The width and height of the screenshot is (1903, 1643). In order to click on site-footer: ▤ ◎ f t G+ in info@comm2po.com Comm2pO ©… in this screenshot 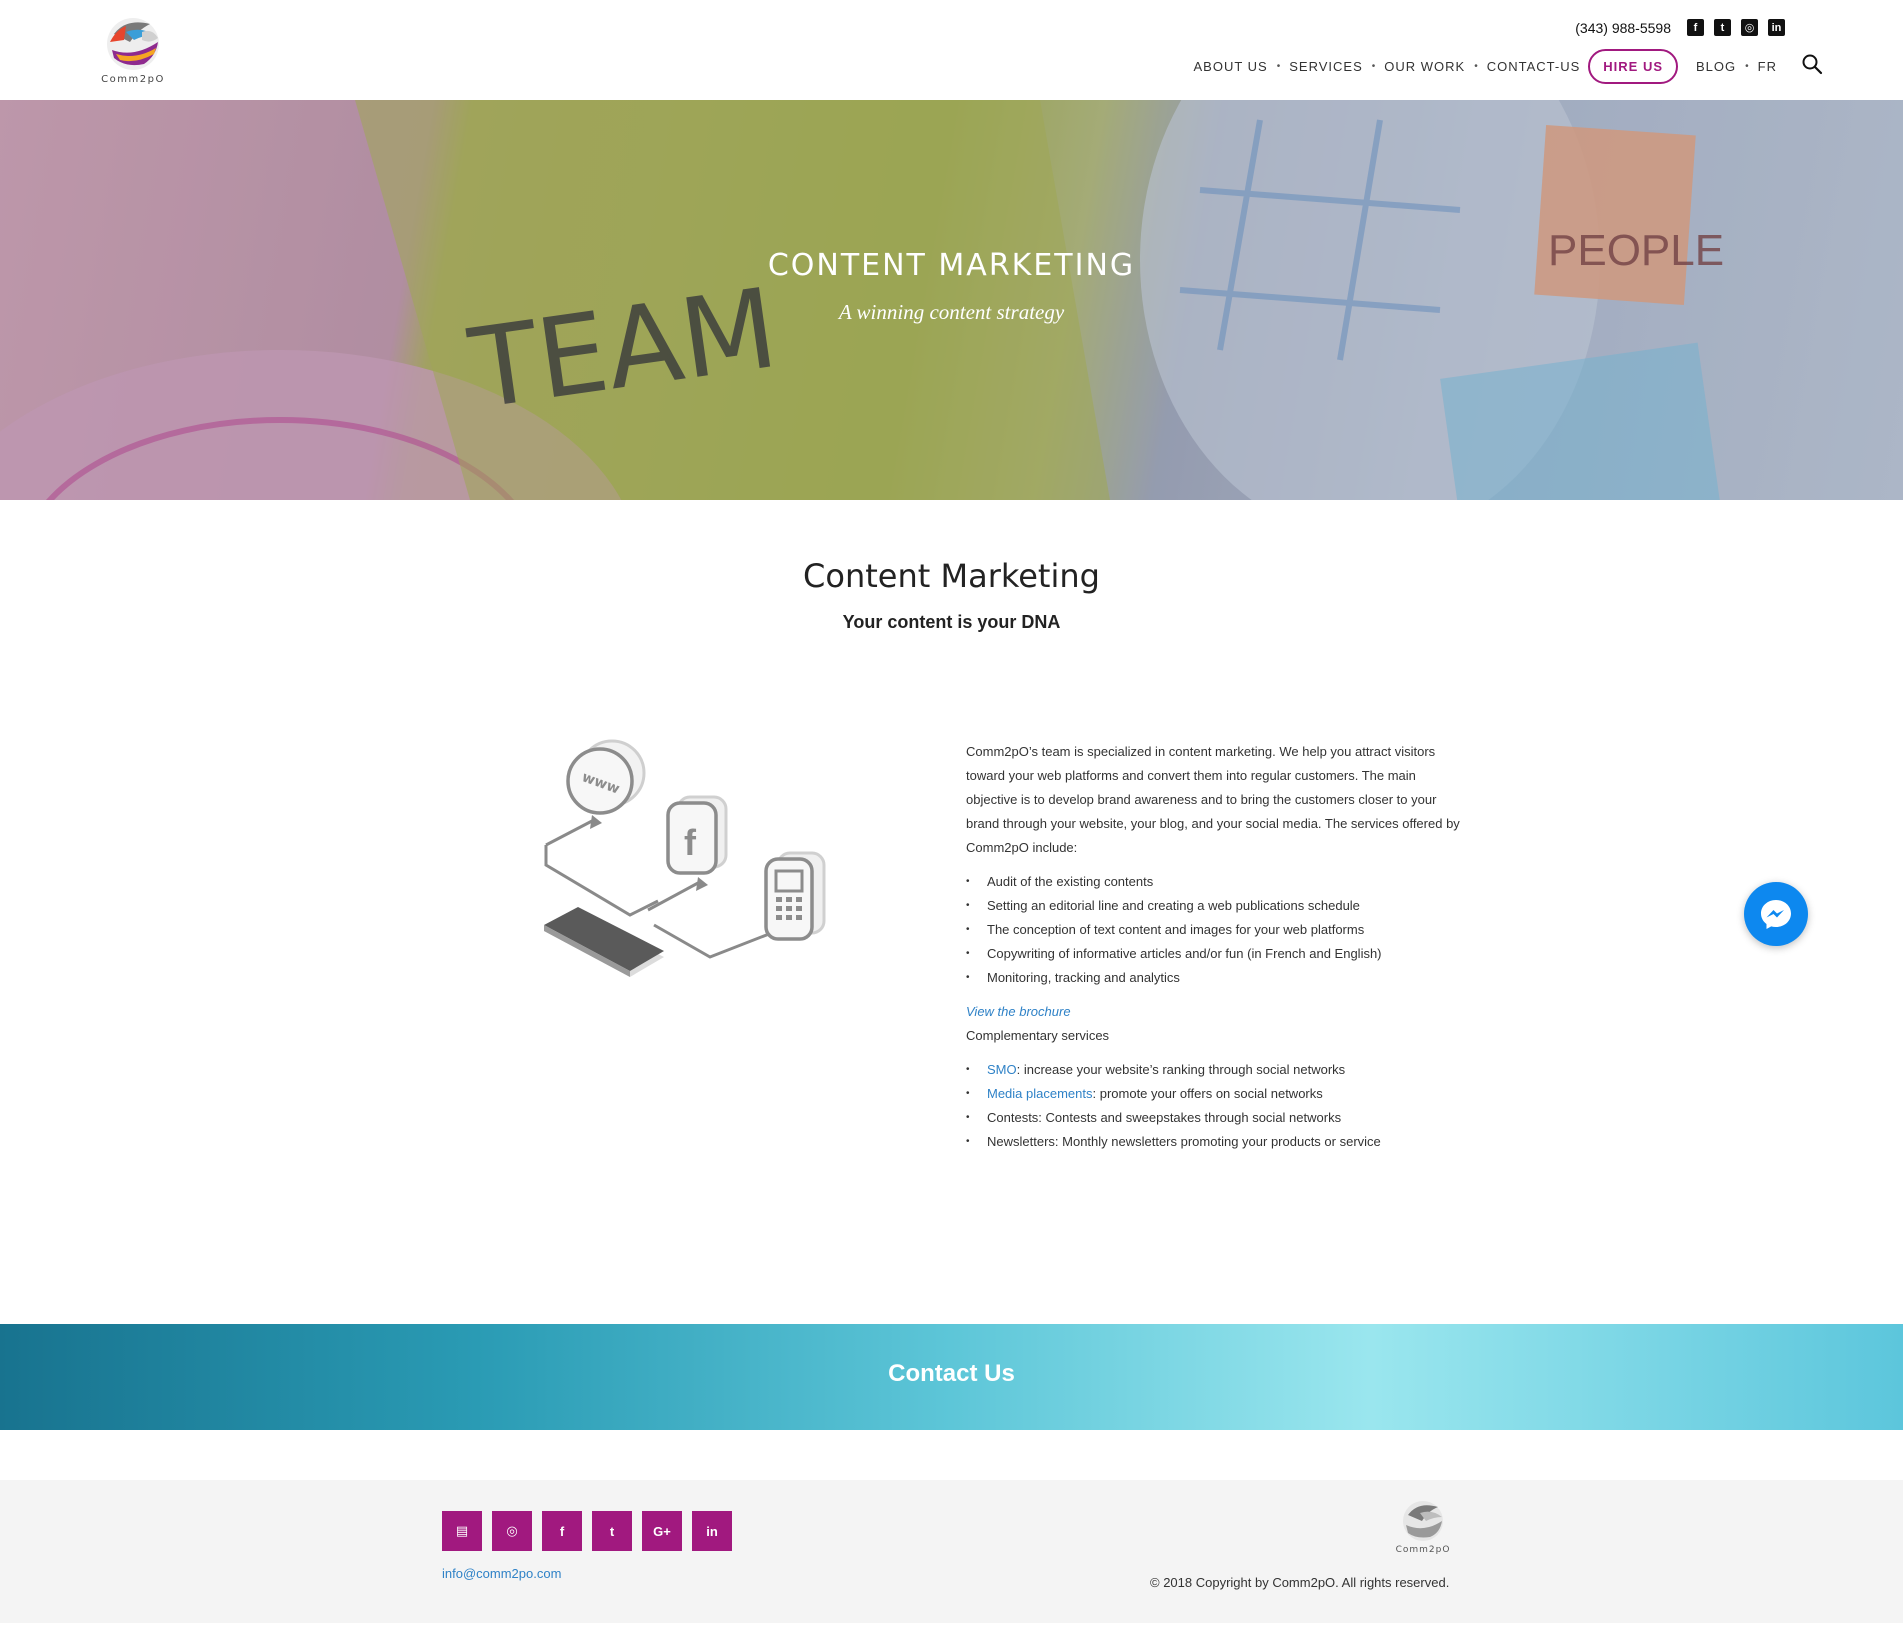, I will do `click(951, 1551)`.